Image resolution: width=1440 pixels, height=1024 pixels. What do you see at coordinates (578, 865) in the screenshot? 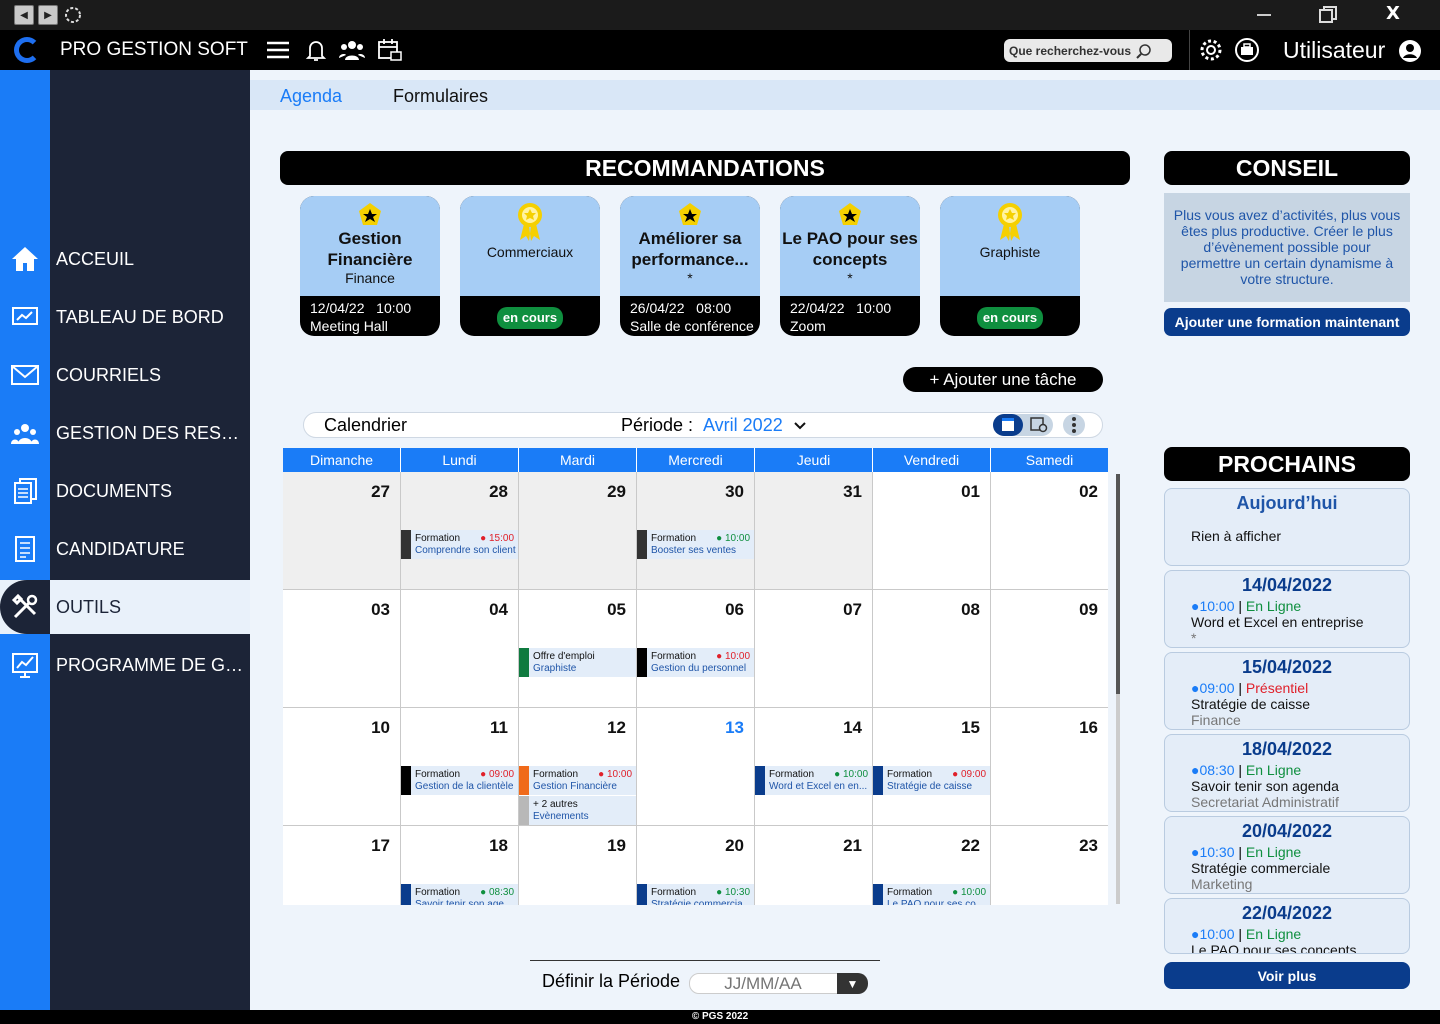
I see `calendar-day-cell: 19` at bounding box center [578, 865].